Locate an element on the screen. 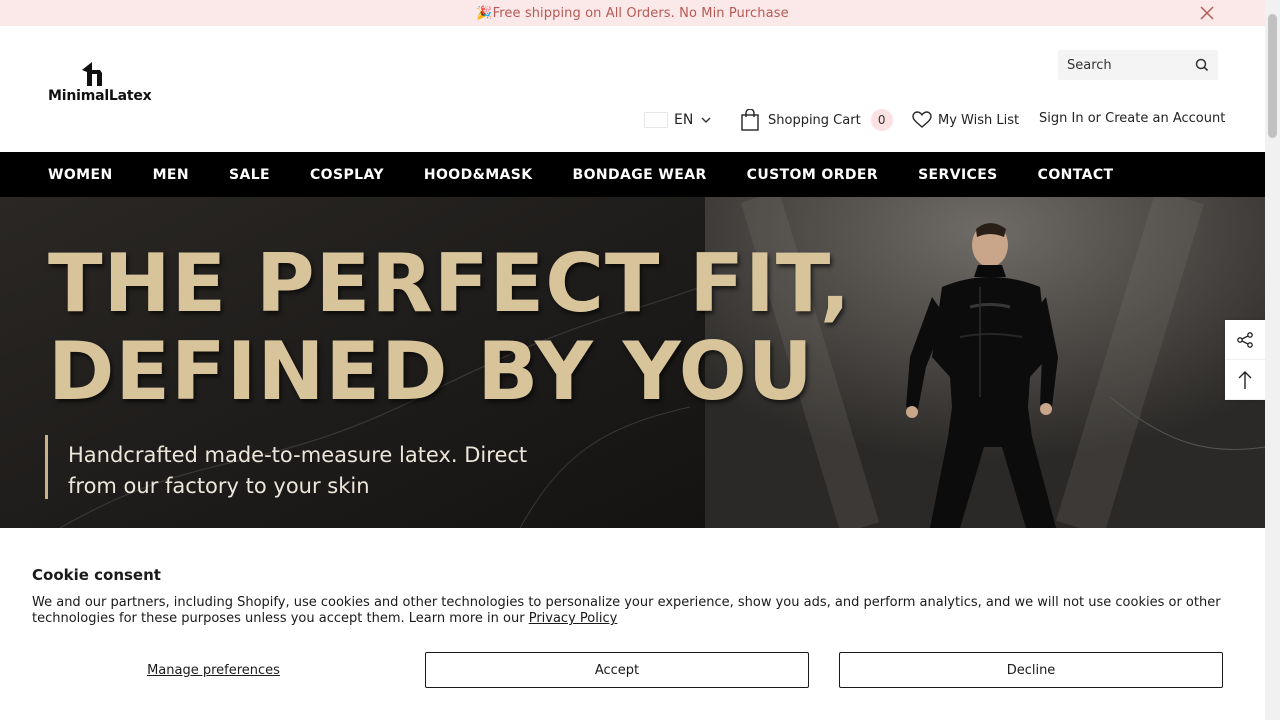 The width and height of the screenshot is (1280, 720). nav-item-men: MEN is located at coordinates (171, 175).